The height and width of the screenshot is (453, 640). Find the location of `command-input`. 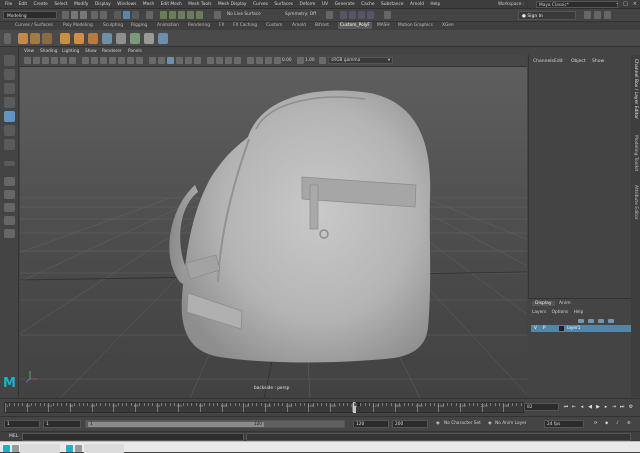

command-input is located at coordinates (133, 437).